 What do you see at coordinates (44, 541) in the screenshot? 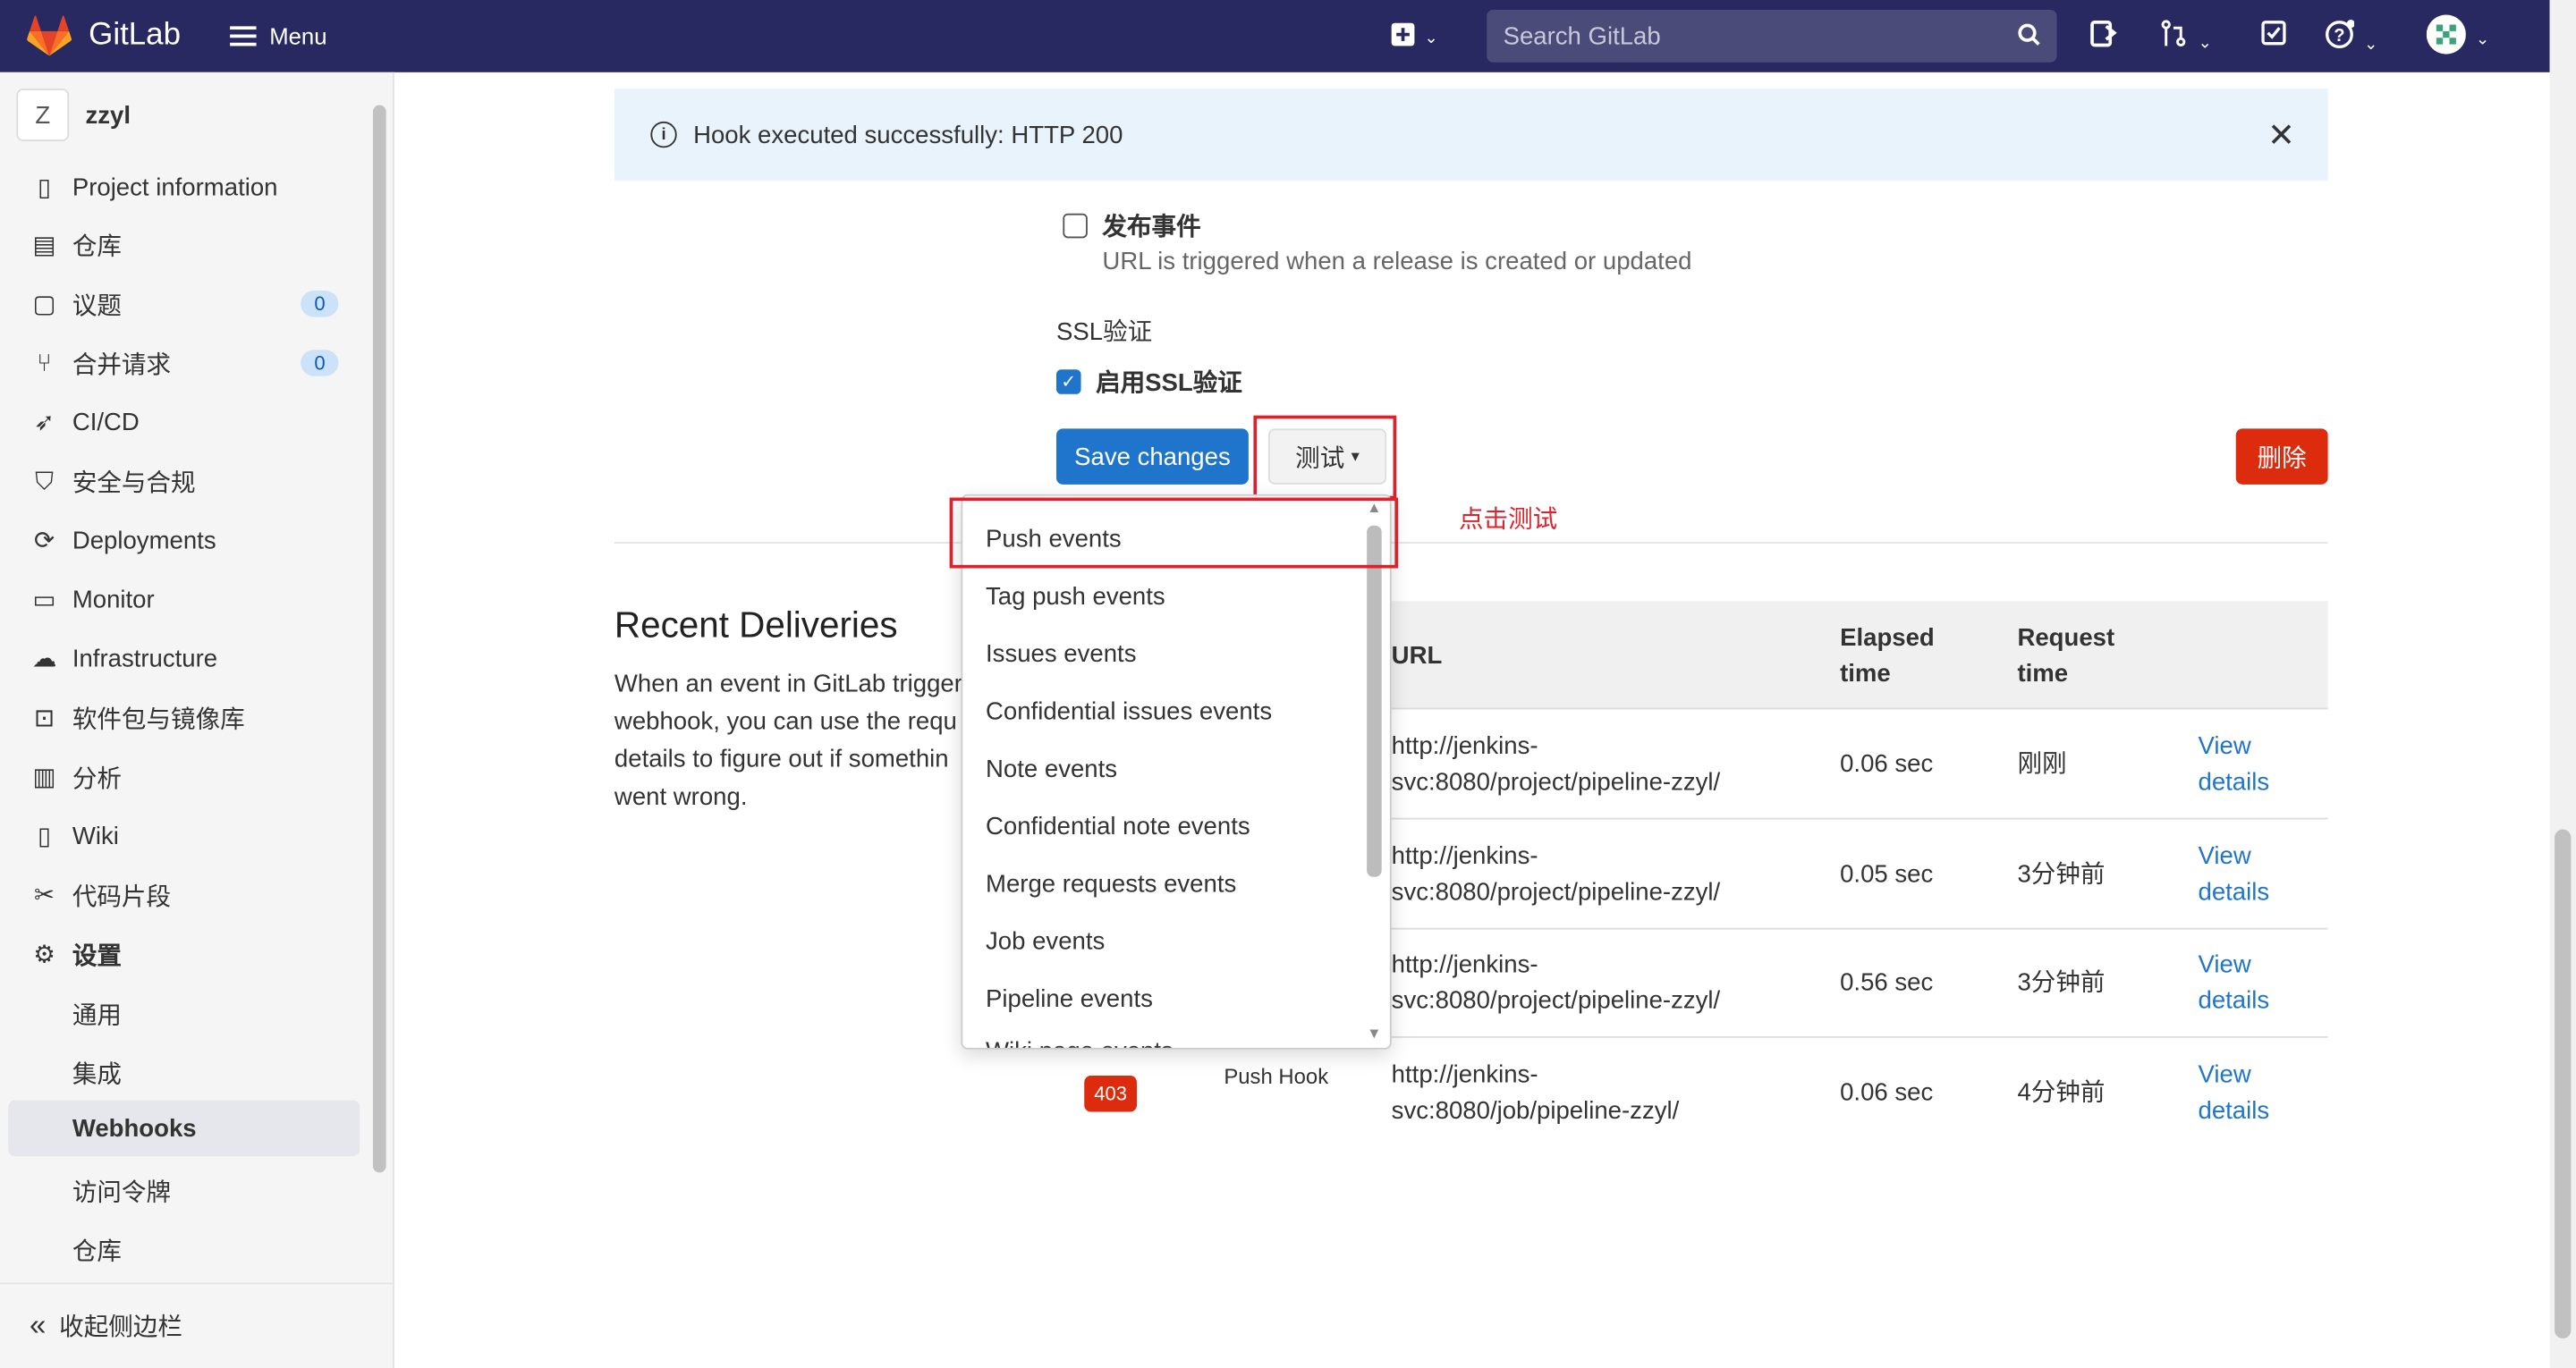
I see `deployments-icon: ⟳` at bounding box center [44, 541].